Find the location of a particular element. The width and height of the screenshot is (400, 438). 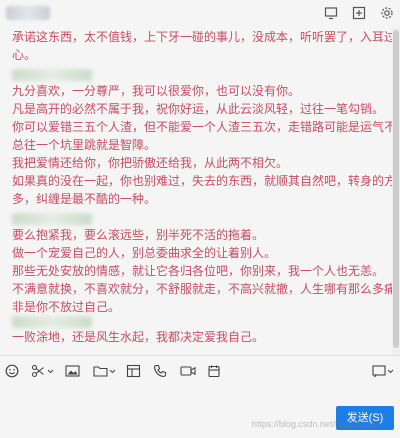

toolbar-divider is located at coordinates (200, 355).